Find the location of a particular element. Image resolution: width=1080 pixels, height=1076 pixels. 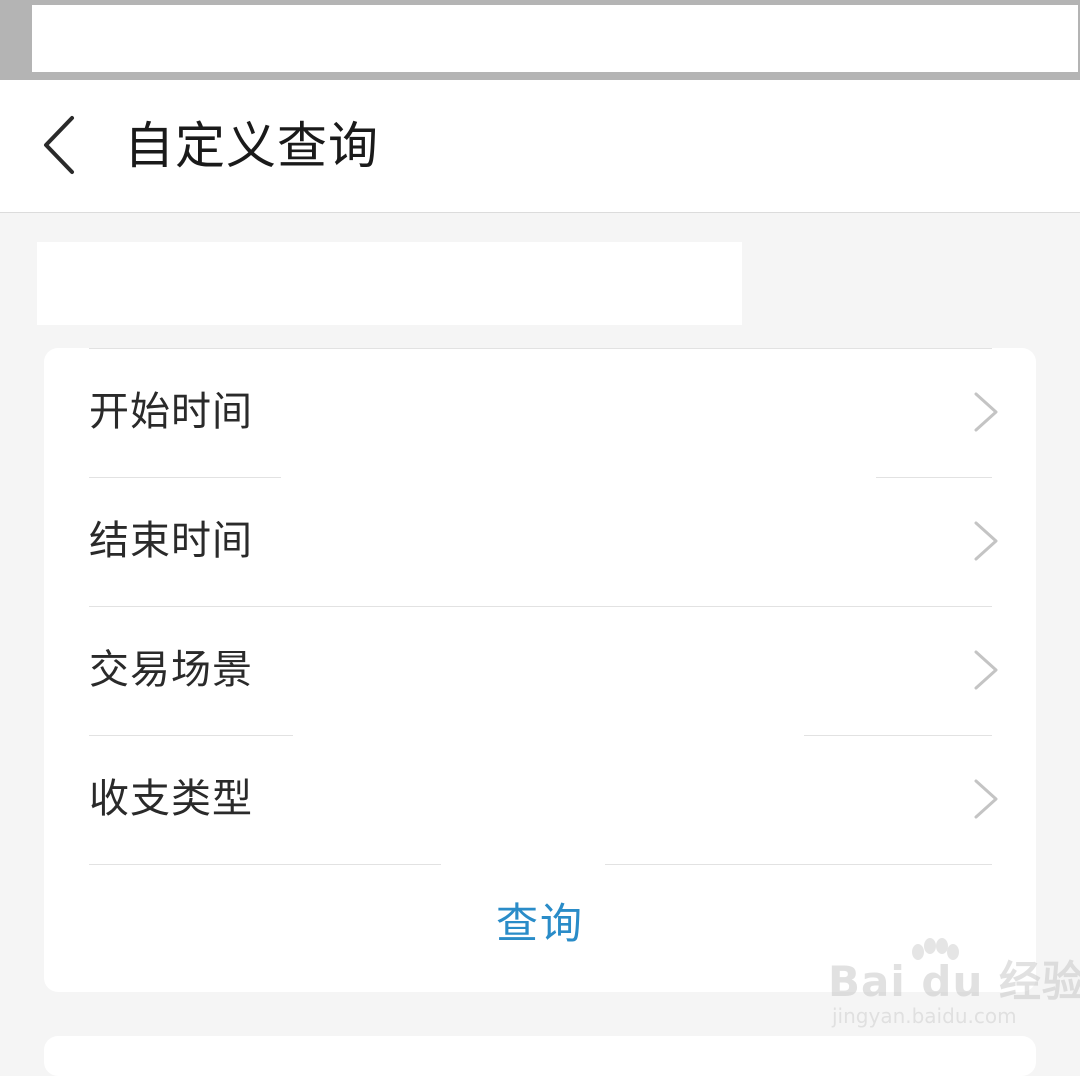

watermark-main-text: Bai du 经验 is located at coordinates (954, 981).